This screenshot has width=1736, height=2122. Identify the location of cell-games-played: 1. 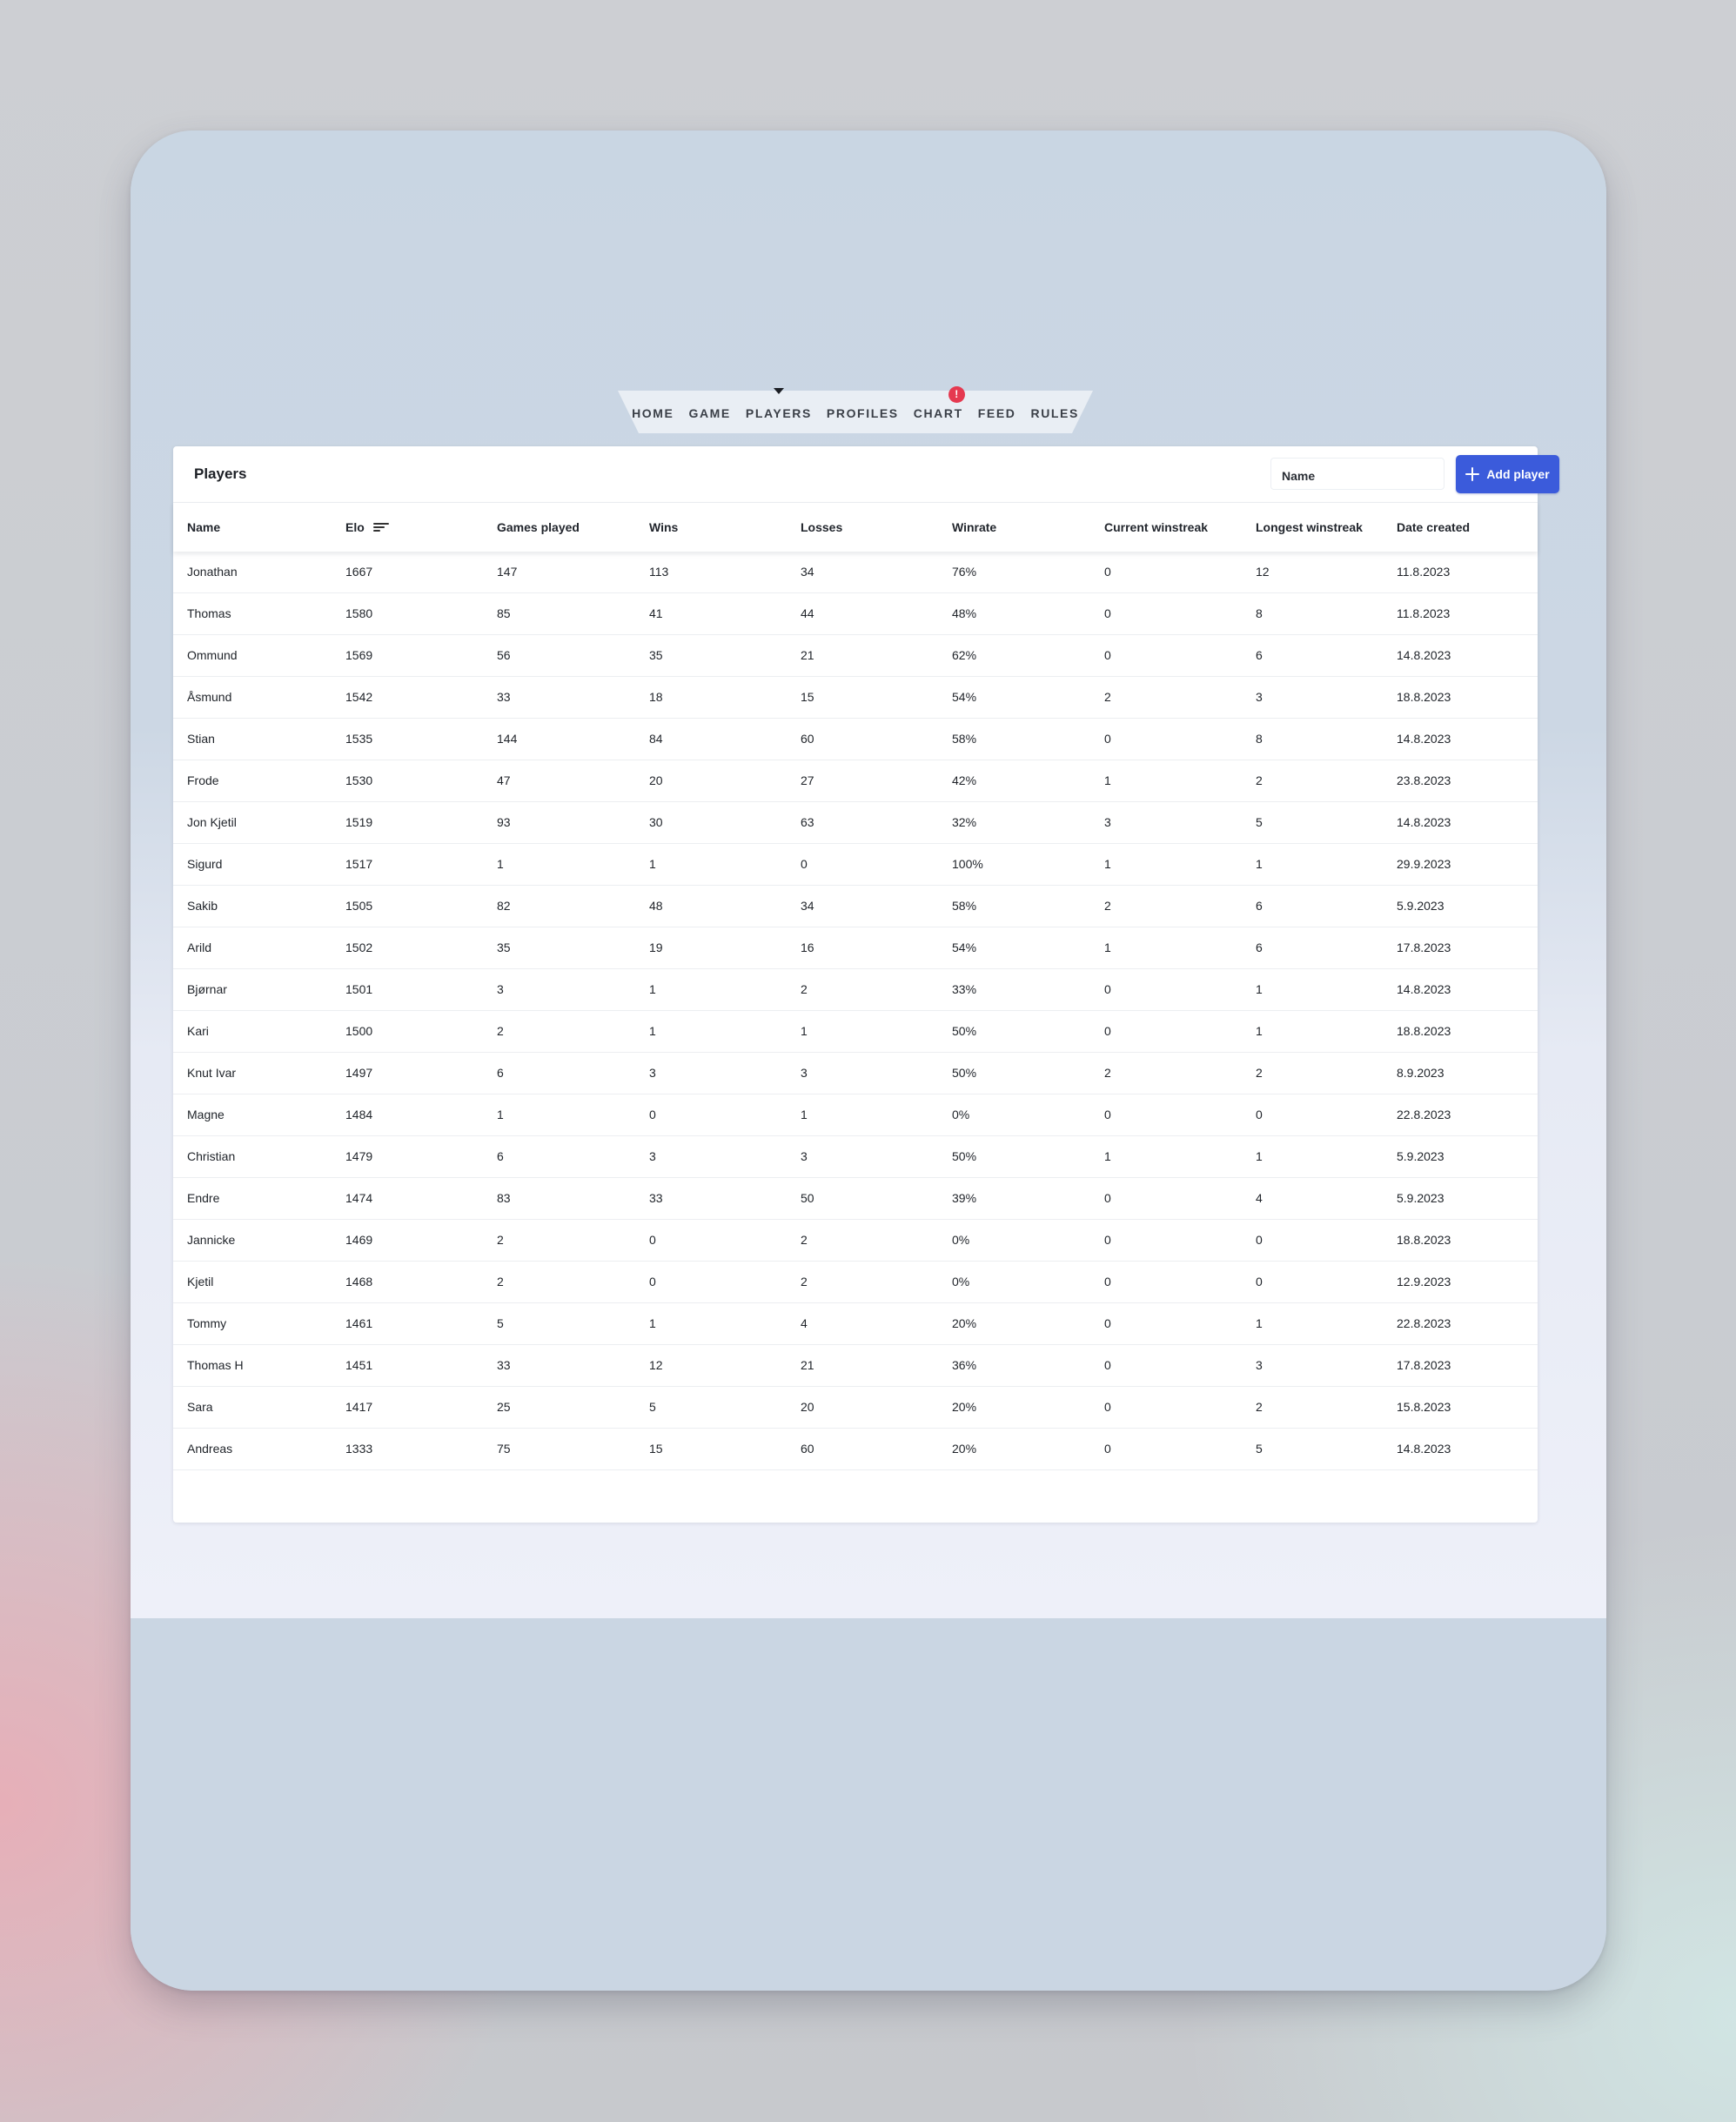
(501, 864).